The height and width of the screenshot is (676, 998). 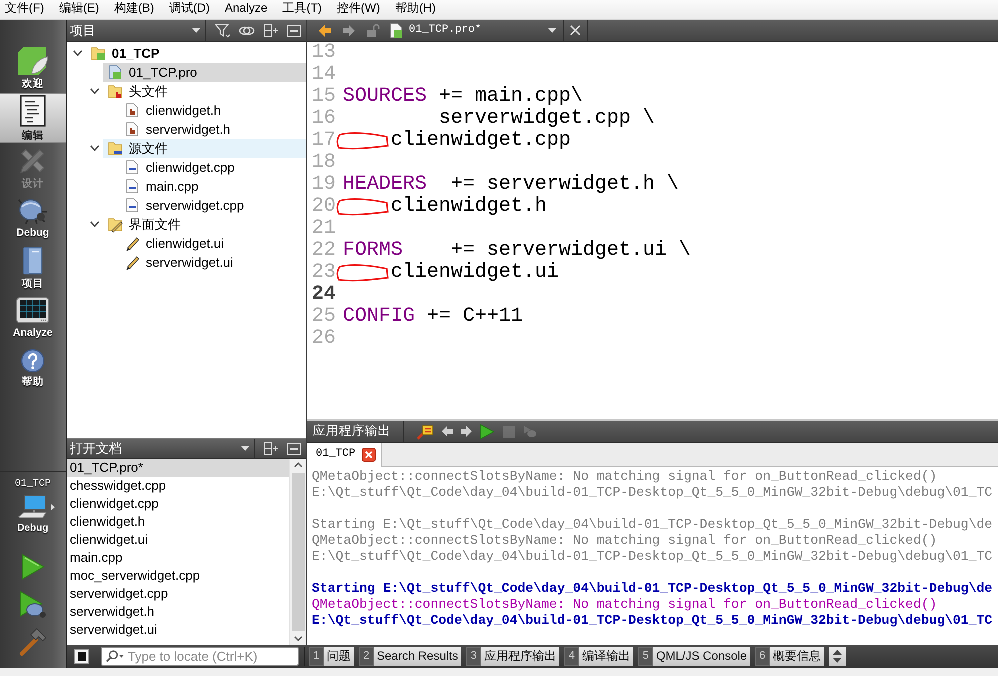 I want to click on code-line: HEADERS += serverwidget.h \, so click(x=511, y=185).